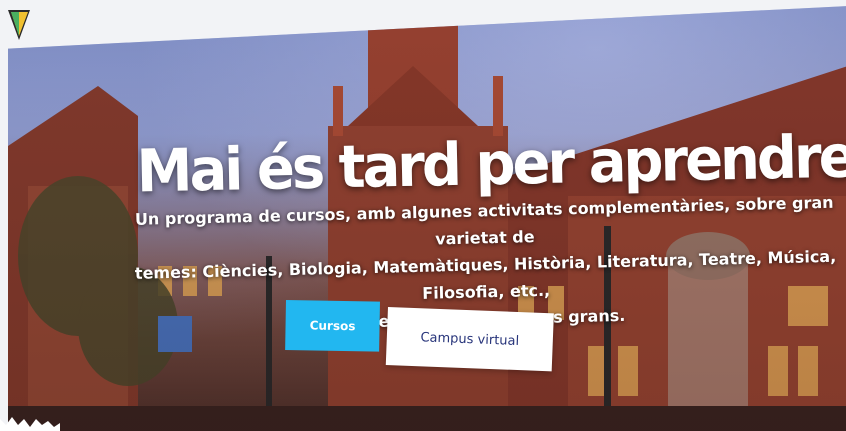 The image size is (846, 431). Describe the element at coordinates (332, 326) in the screenshot. I see `courses-button: Cursos` at that location.